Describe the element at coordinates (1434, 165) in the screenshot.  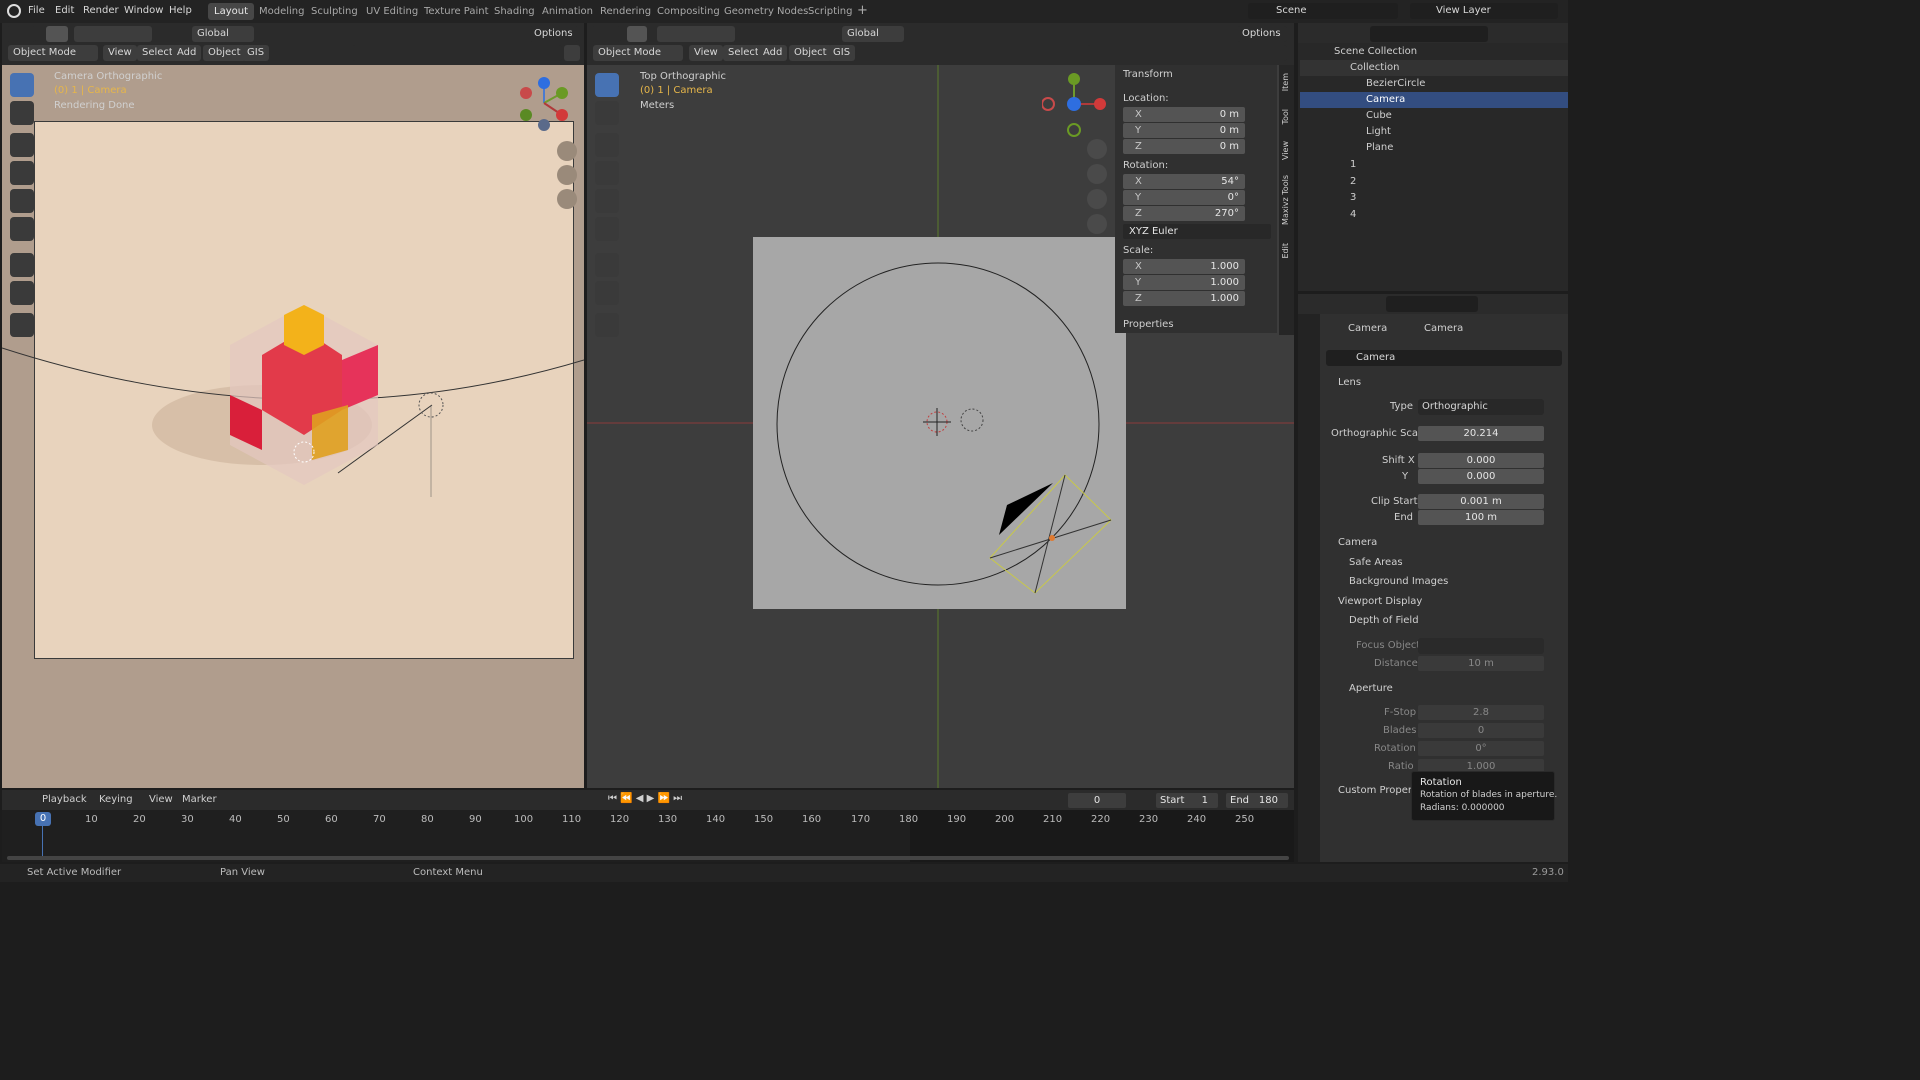
I see `outliner-collection-1: 1` at that location.